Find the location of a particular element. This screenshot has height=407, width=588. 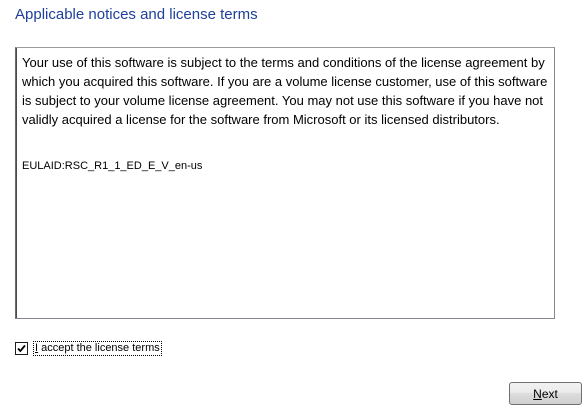

accept-label-text: accept the license terms is located at coordinates (99, 347).